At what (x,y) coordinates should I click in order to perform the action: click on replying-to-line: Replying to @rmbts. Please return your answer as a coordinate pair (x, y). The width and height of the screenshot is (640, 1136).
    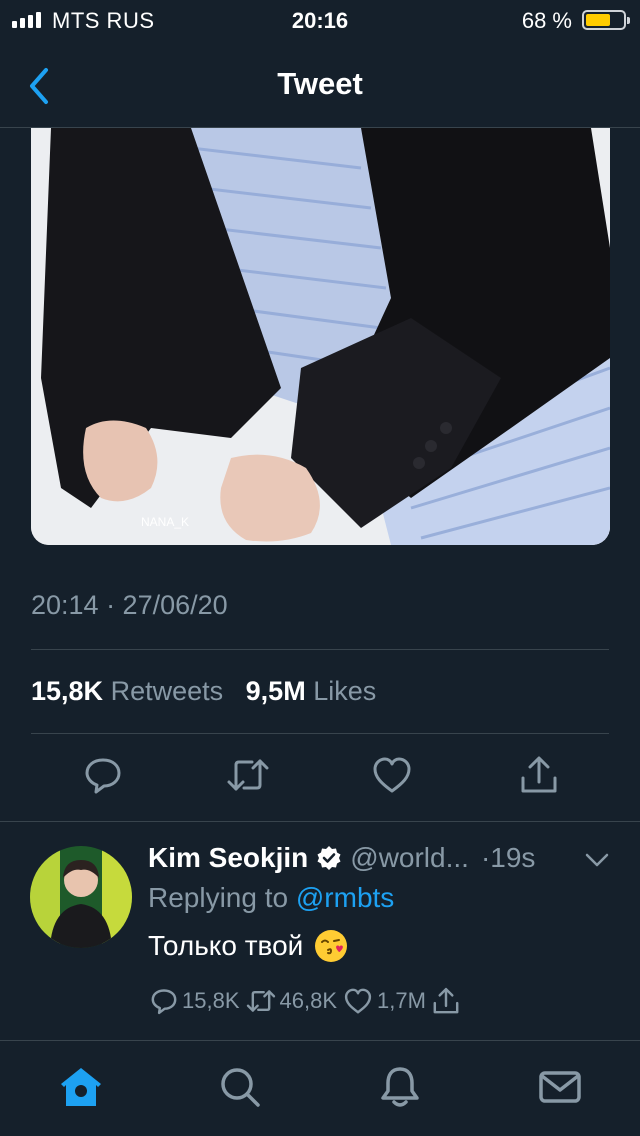
    Looking at the image, I should click on (271, 898).